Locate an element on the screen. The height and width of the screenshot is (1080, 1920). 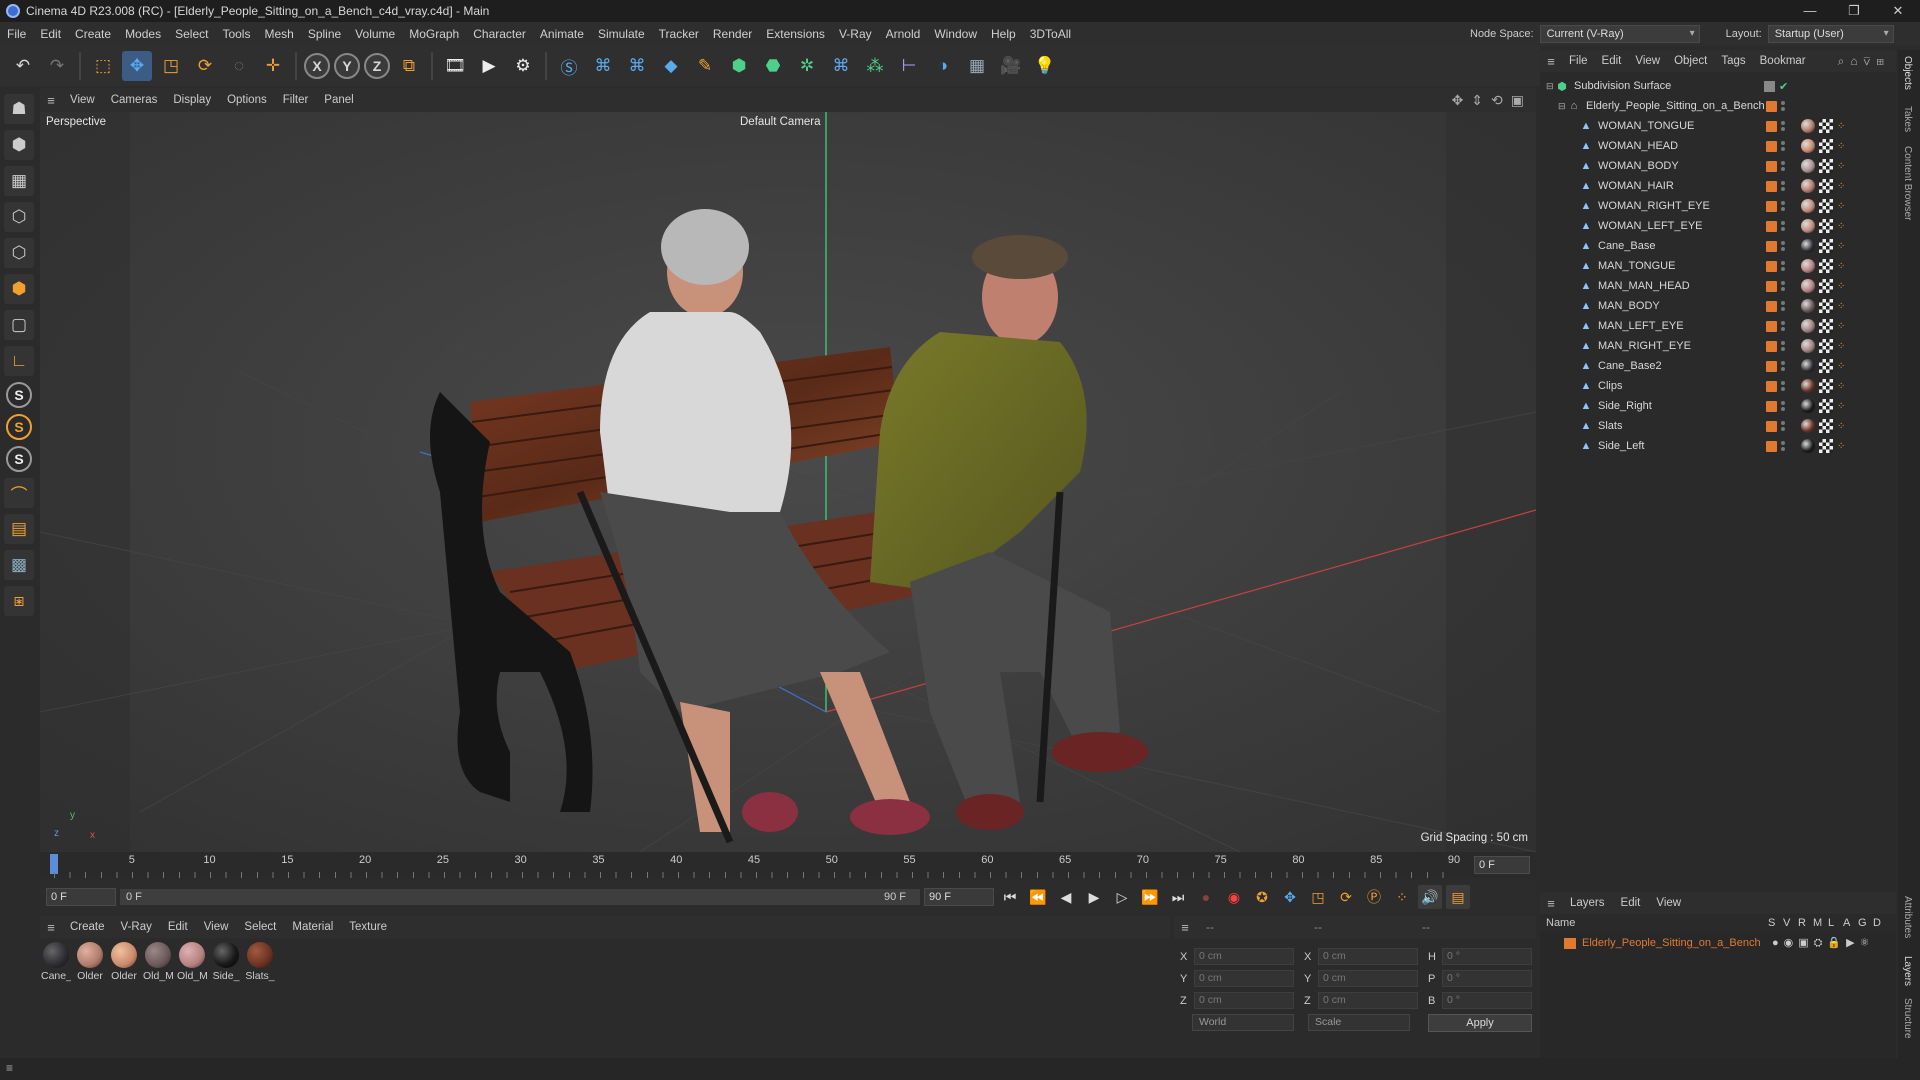
object-menu-file: File is located at coordinates (1578, 61).